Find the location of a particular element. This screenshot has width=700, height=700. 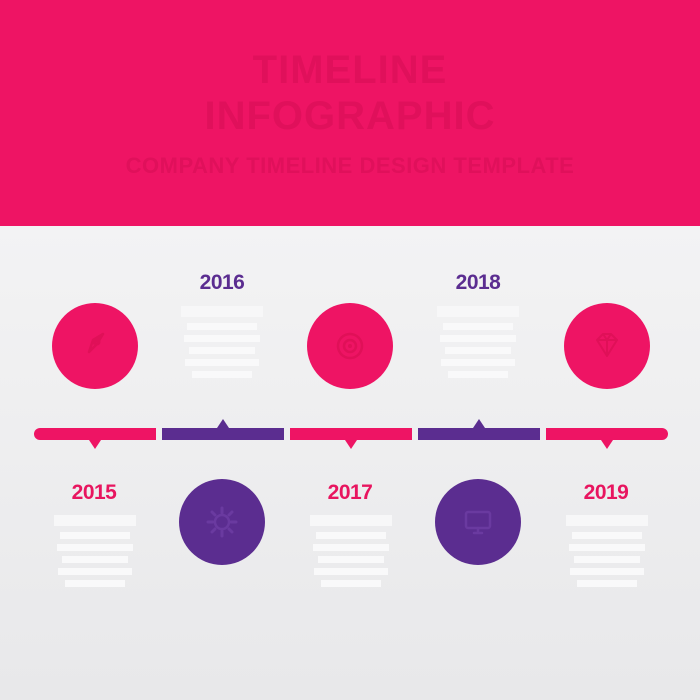

milestone-2019-circle is located at coordinates (607, 346).